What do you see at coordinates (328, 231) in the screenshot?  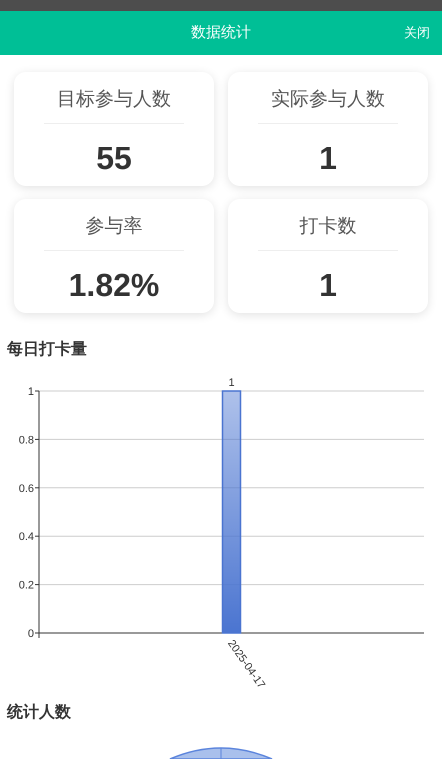 I see `stat-label: 打卡数` at bounding box center [328, 231].